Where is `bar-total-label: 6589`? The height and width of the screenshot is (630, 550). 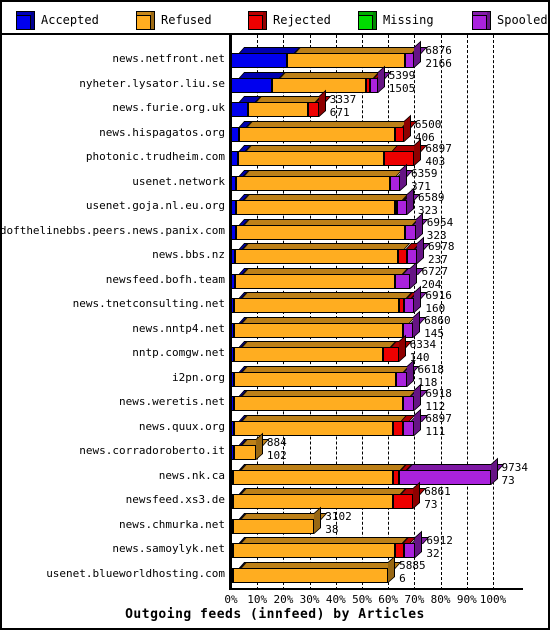 bar-total-label: 6589 is located at coordinates (431, 197).